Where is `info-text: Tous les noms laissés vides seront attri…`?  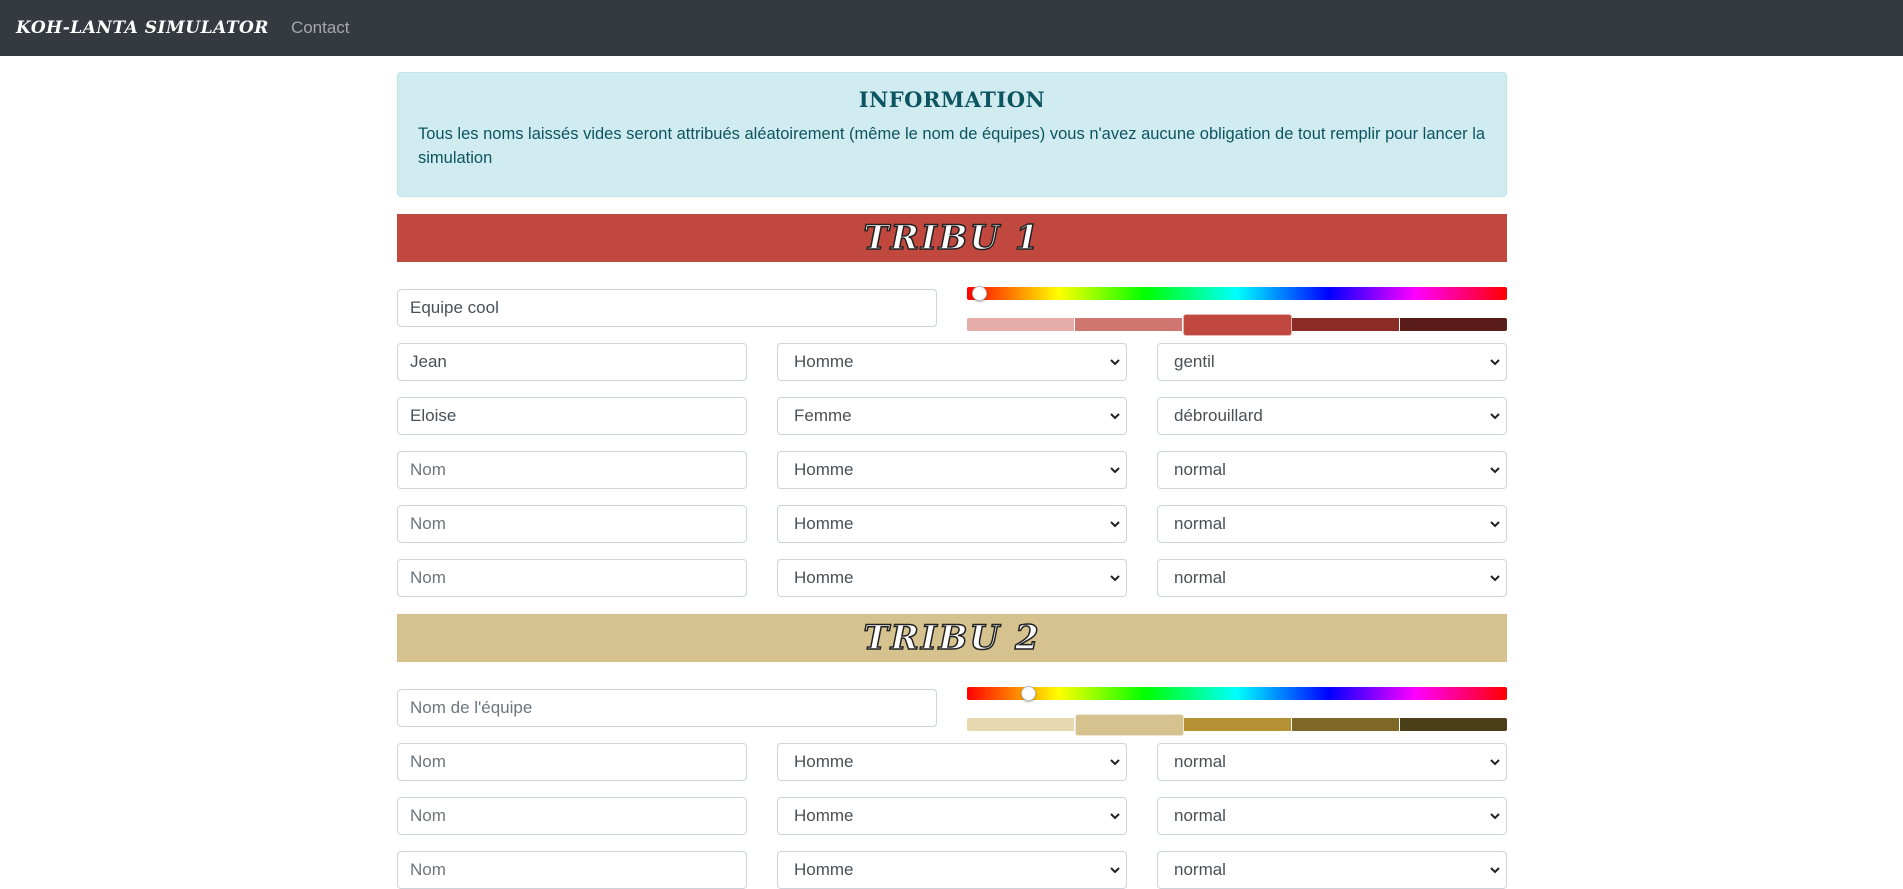
info-text: Tous les noms laissés vides seront attri… is located at coordinates (952, 146).